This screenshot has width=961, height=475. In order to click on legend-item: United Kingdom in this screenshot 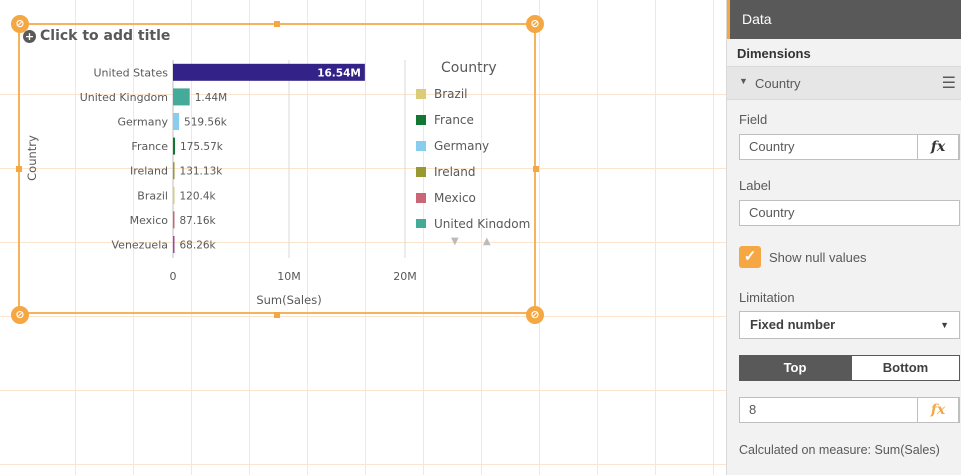, I will do `click(473, 222)`.